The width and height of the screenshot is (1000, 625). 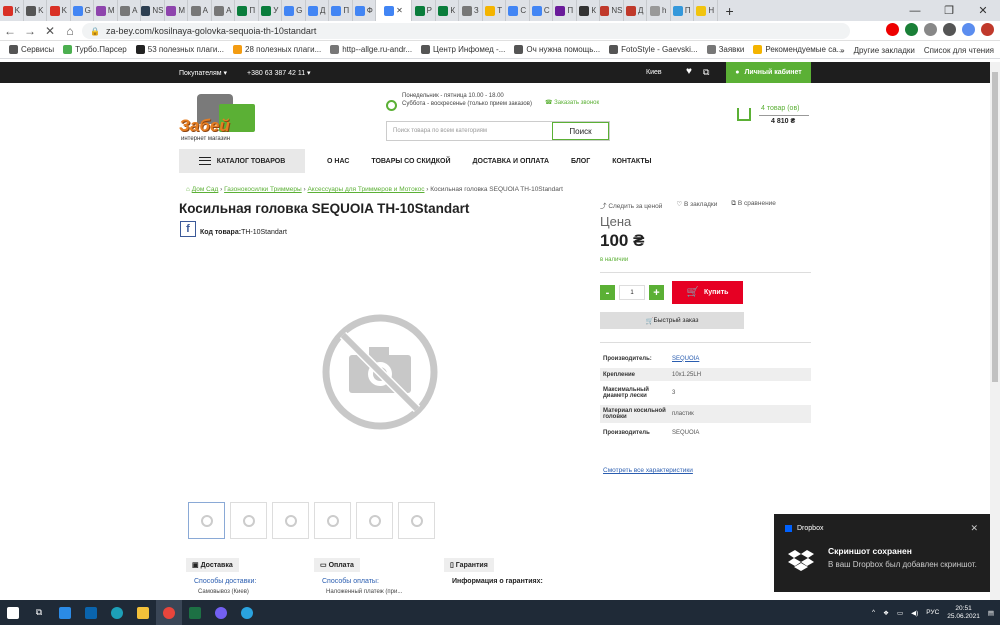 I want to click on breadcrumb-item: Аксессуары для Триммеров и Мотокос, so click(x=365, y=189).